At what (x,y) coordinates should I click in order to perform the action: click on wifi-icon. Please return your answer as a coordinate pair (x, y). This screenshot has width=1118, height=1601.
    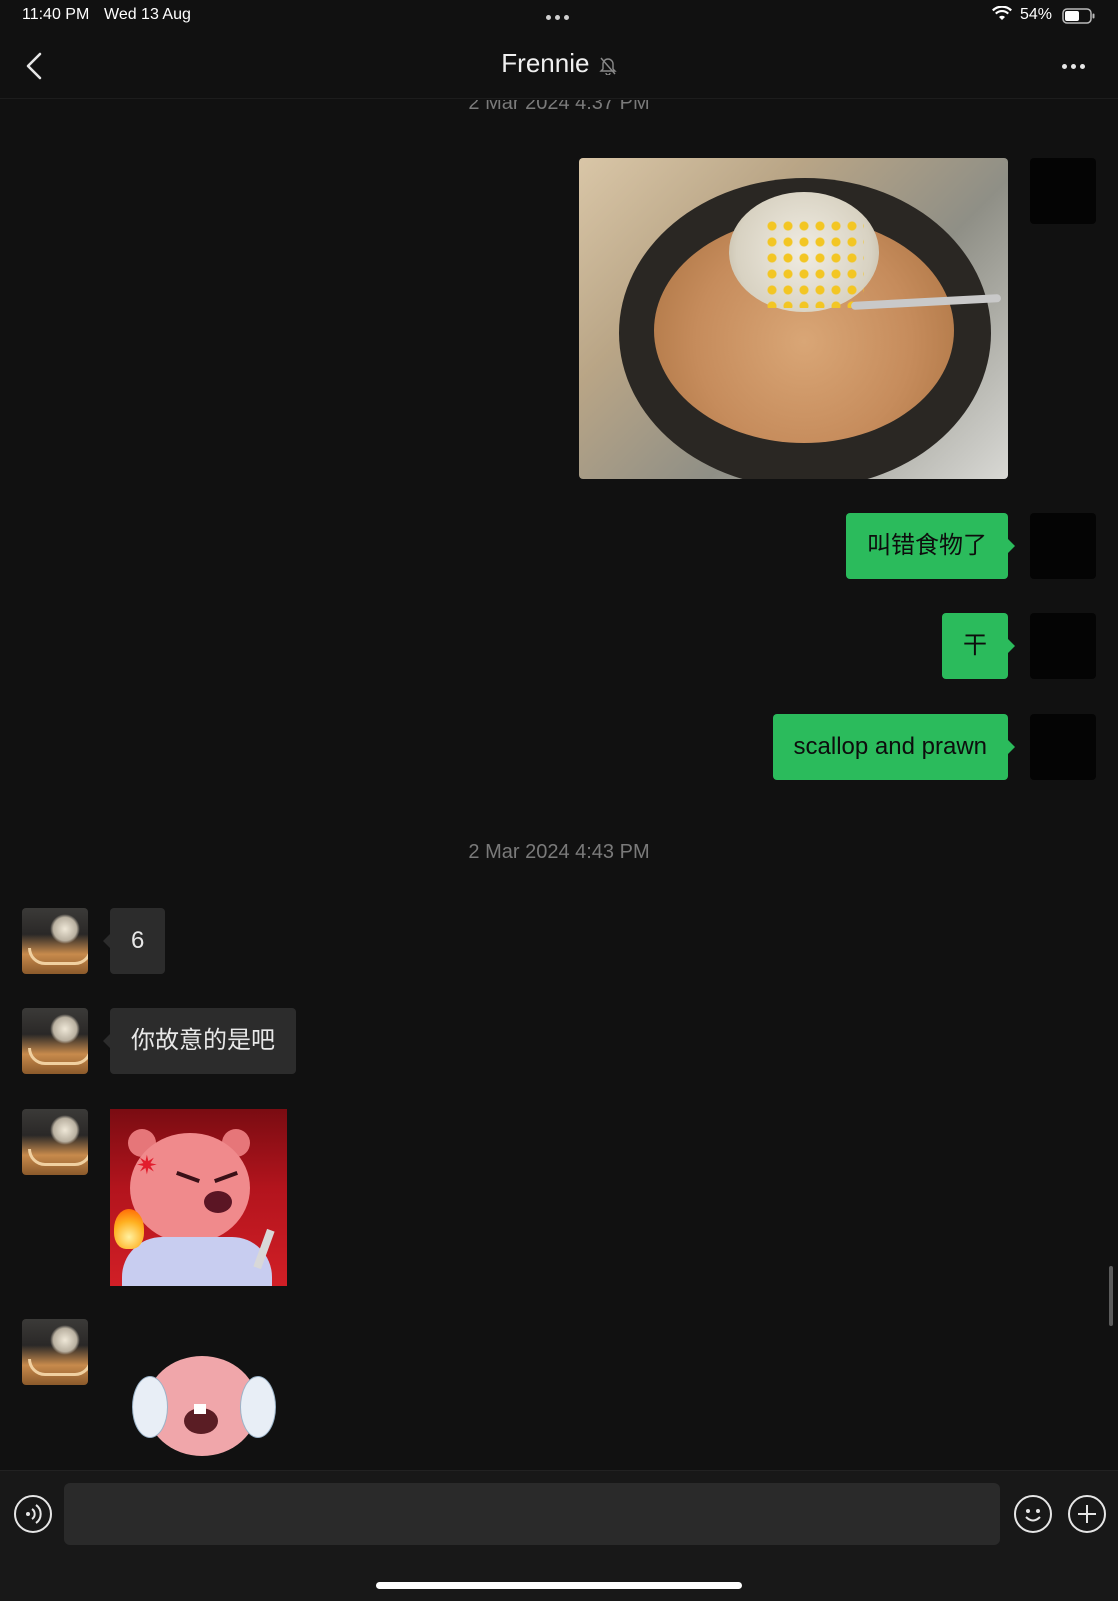
    Looking at the image, I should click on (1002, 14).